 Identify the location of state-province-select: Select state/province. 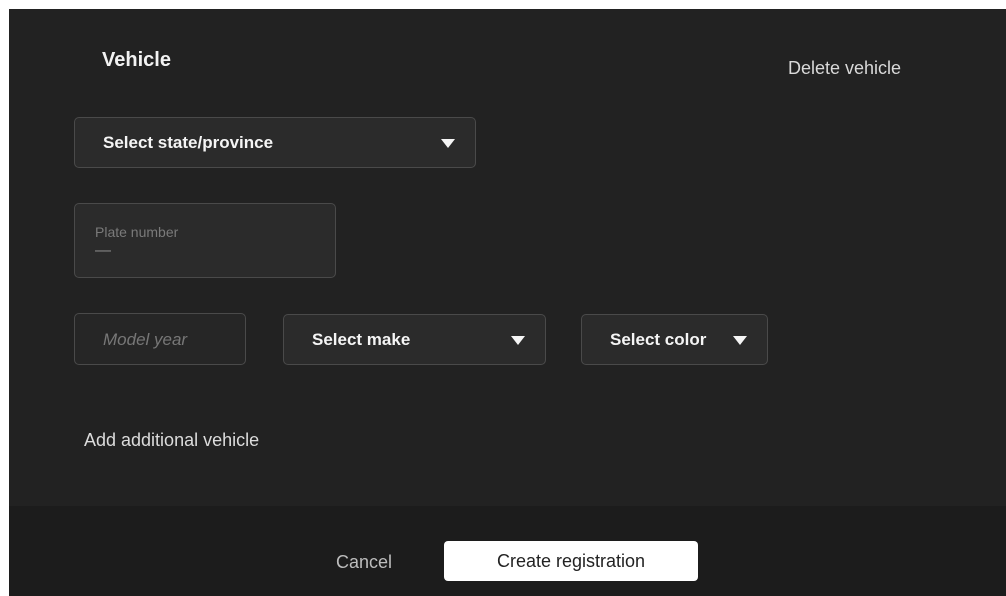
(275, 142).